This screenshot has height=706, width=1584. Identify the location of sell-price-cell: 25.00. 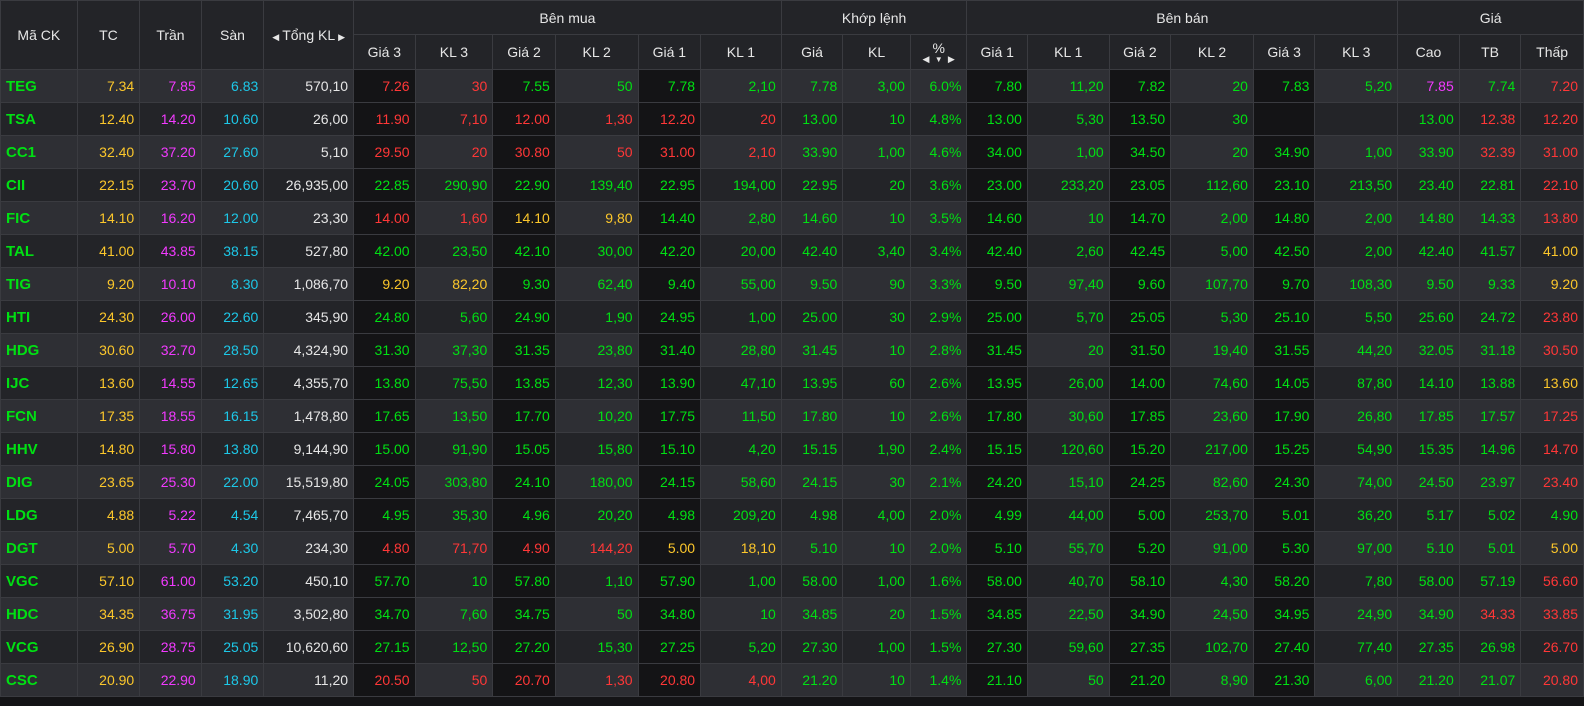
(997, 317).